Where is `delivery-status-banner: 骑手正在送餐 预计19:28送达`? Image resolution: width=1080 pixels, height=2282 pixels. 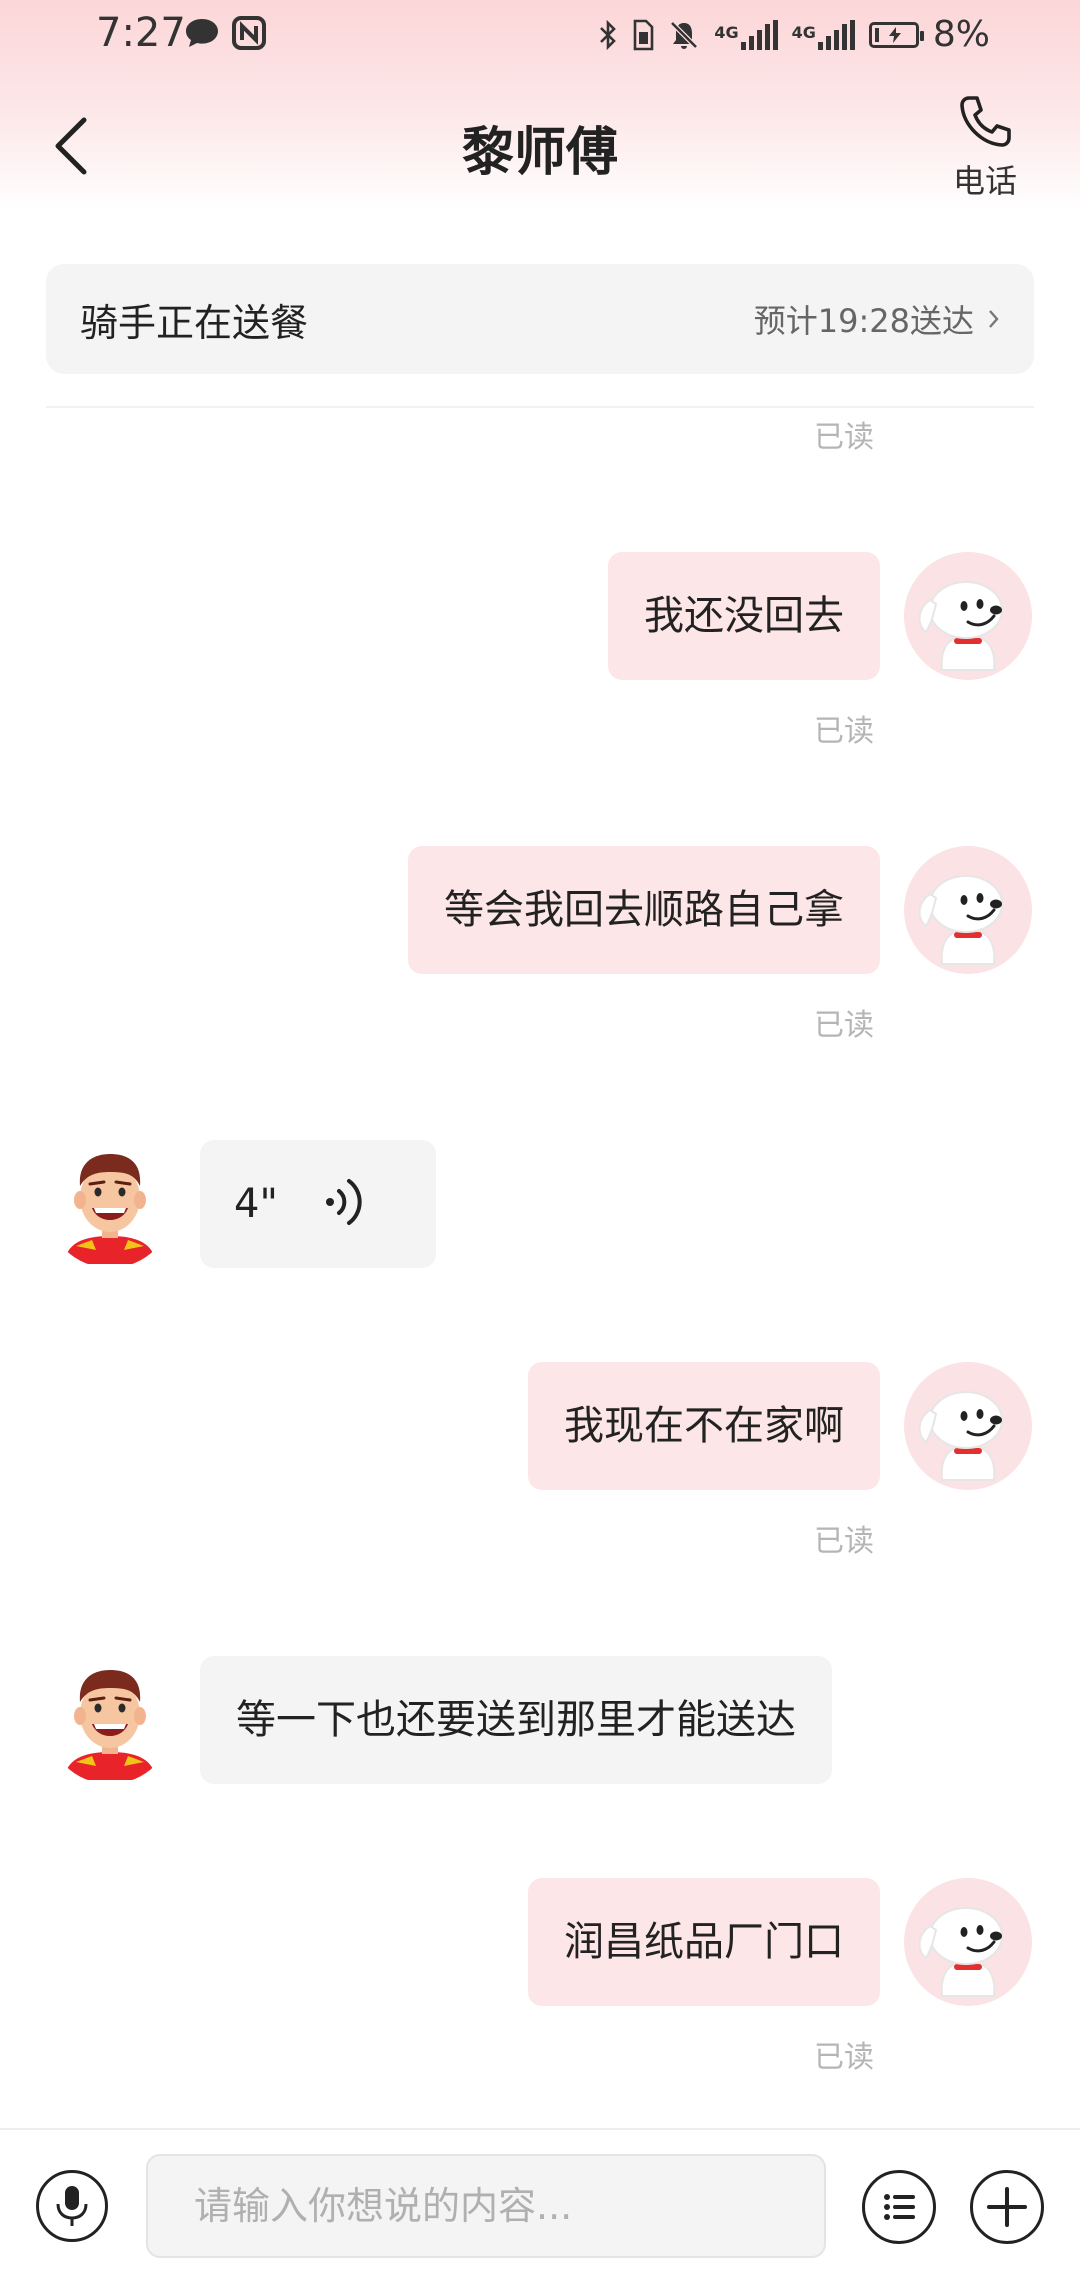 delivery-status-banner: 骑手正在送餐 预计19:28送达 is located at coordinates (540, 319).